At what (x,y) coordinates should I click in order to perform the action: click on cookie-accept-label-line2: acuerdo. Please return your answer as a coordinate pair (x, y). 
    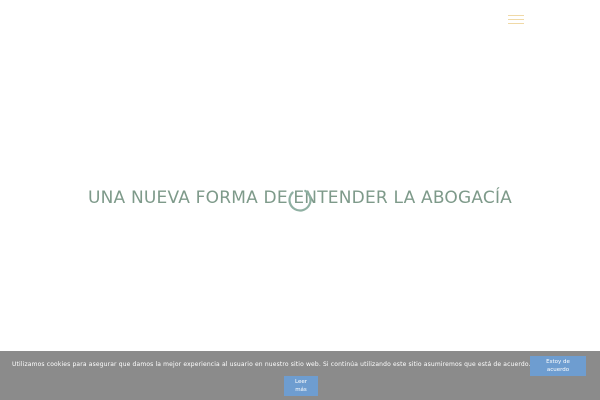
    Looking at the image, I should click on (558, 370).